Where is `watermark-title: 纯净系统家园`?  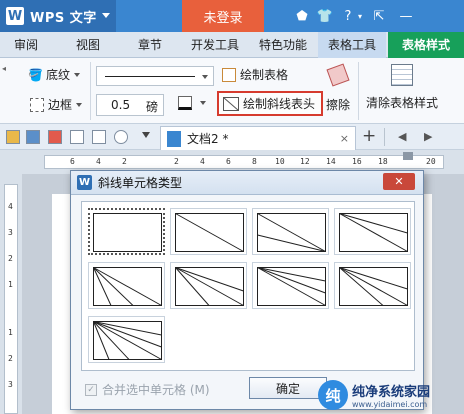
watermark-title: 纯净系统家园 is located at coordinates (391, 392).